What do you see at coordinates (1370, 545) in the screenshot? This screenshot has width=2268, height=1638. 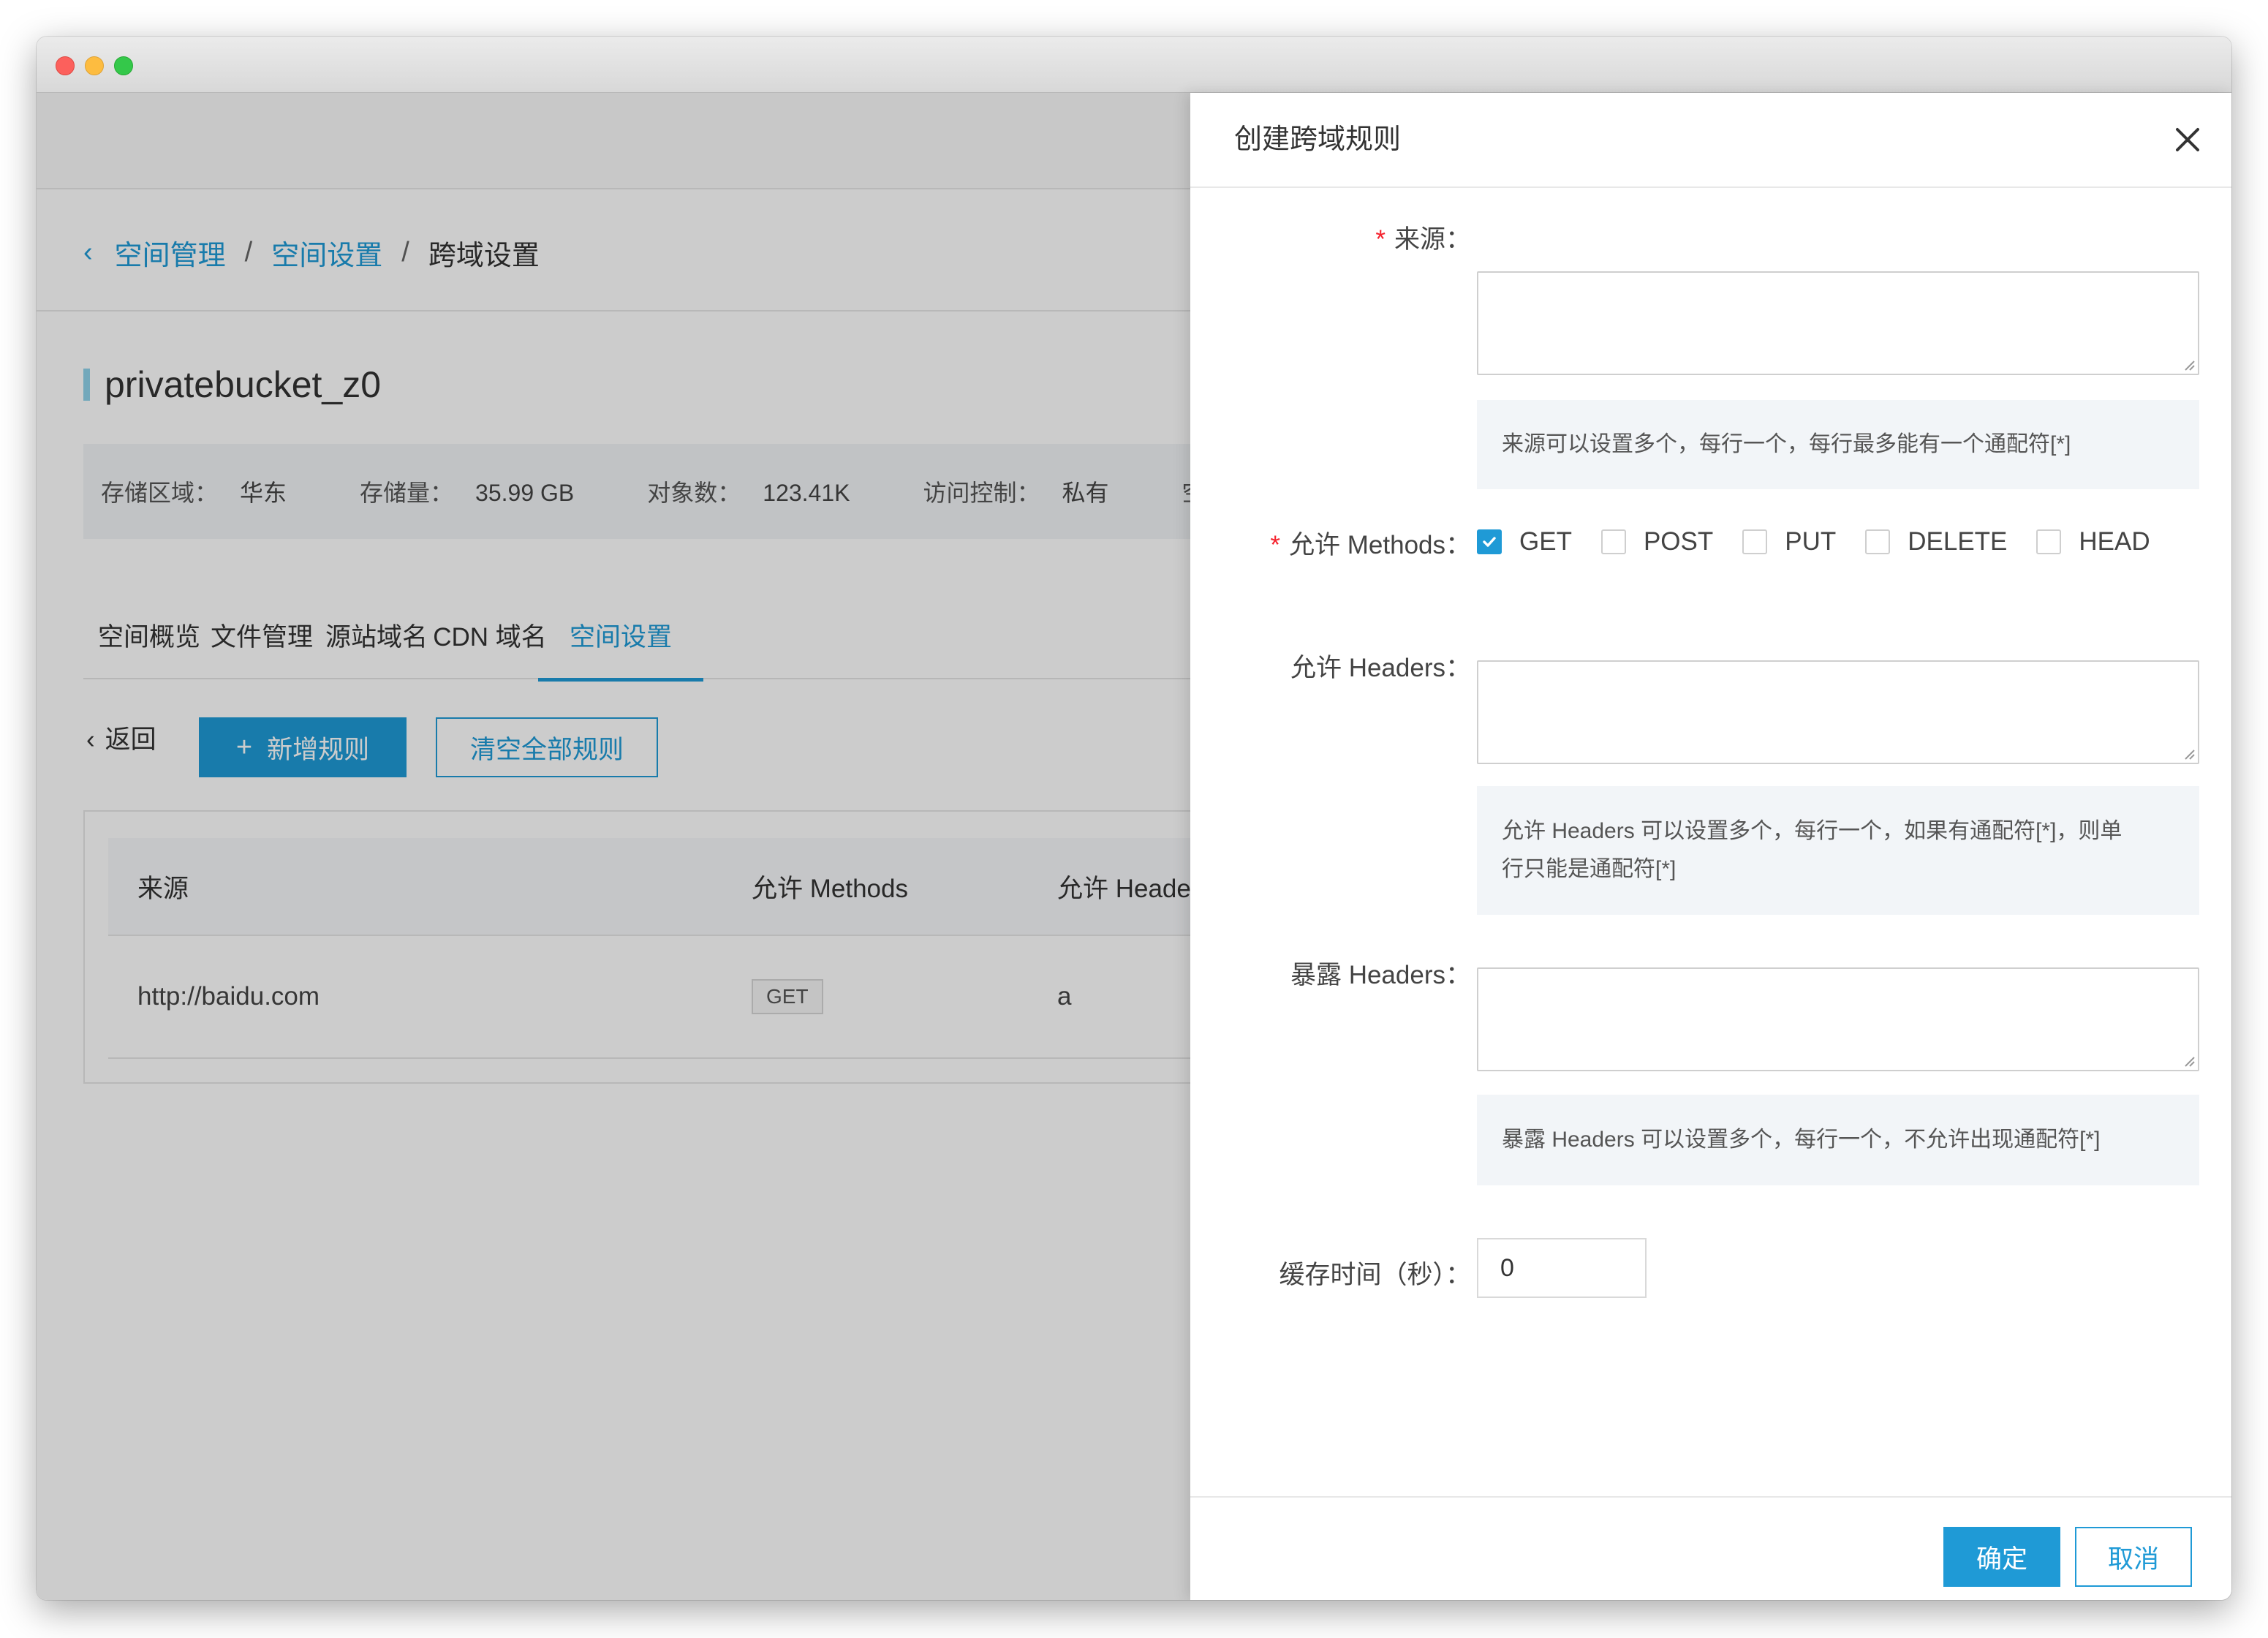 I see `methods-label: * 允许 Methods：` at bounding box center [1370, 545].